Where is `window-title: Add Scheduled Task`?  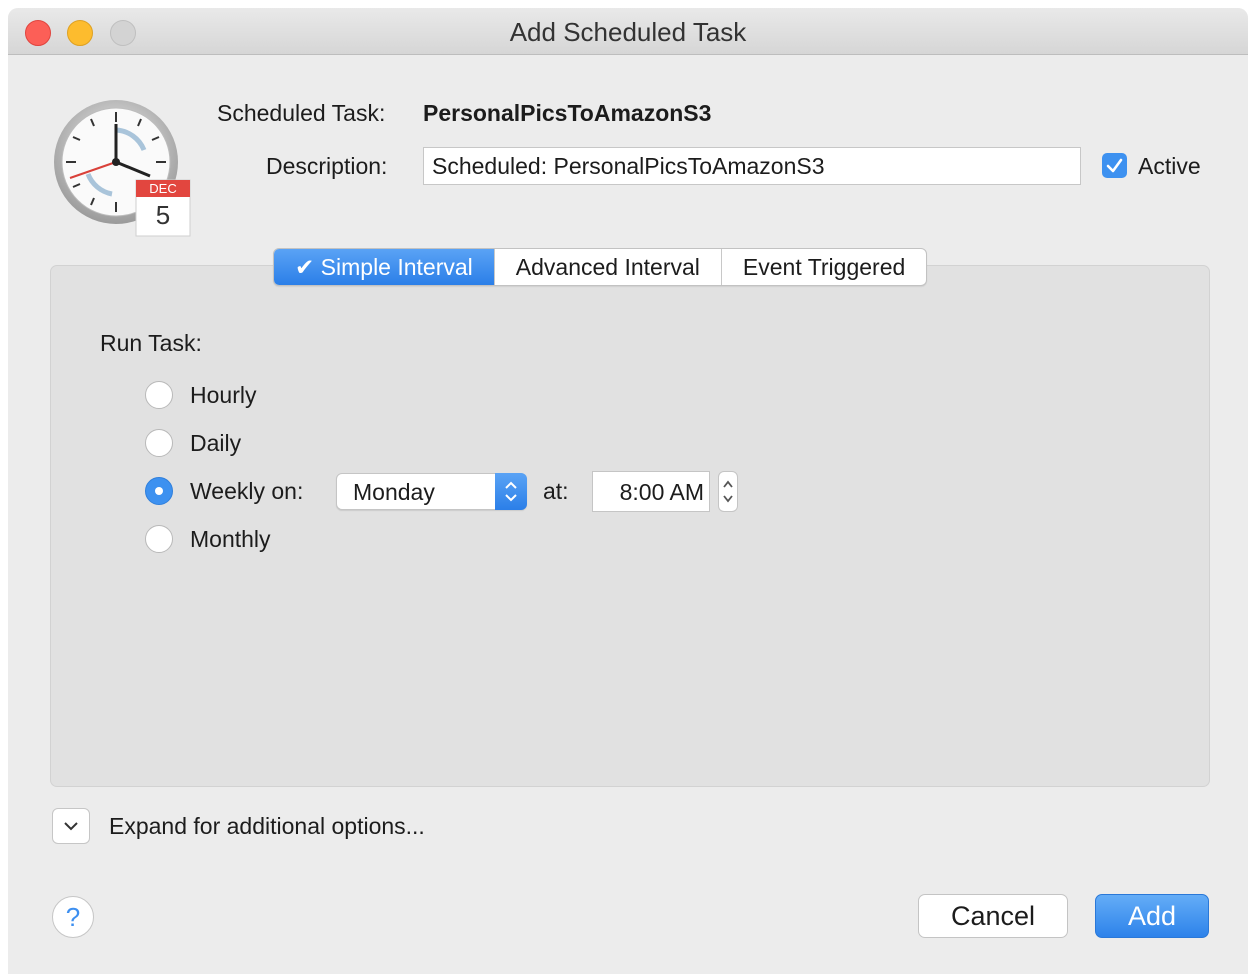 window-title: Add Scheduled Task is located at coordinates (628, 32).